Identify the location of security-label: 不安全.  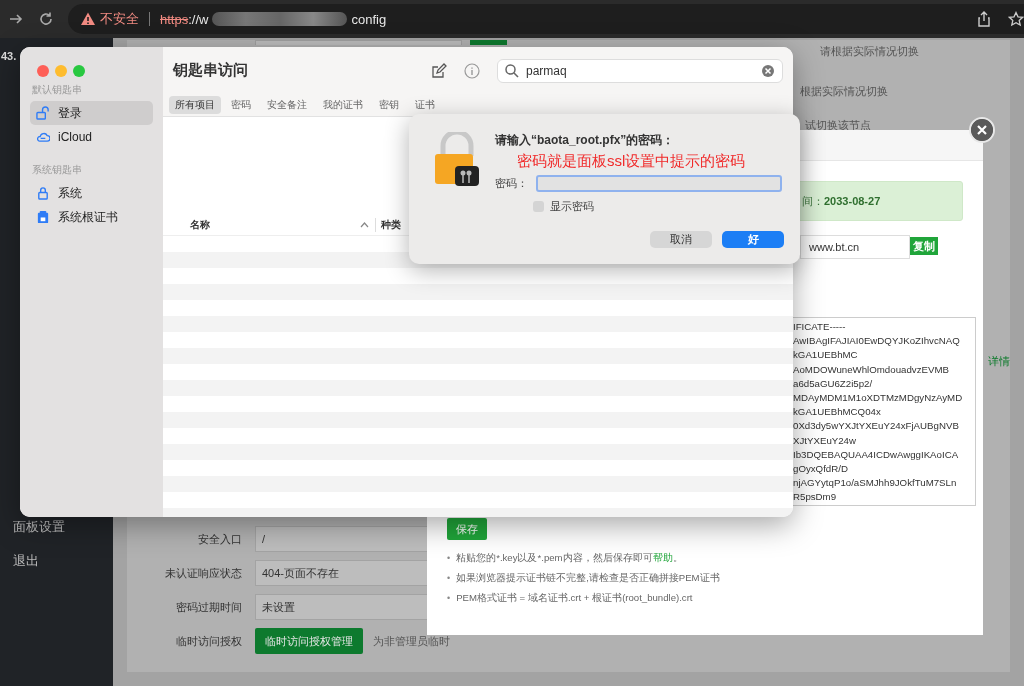
(119, 19).